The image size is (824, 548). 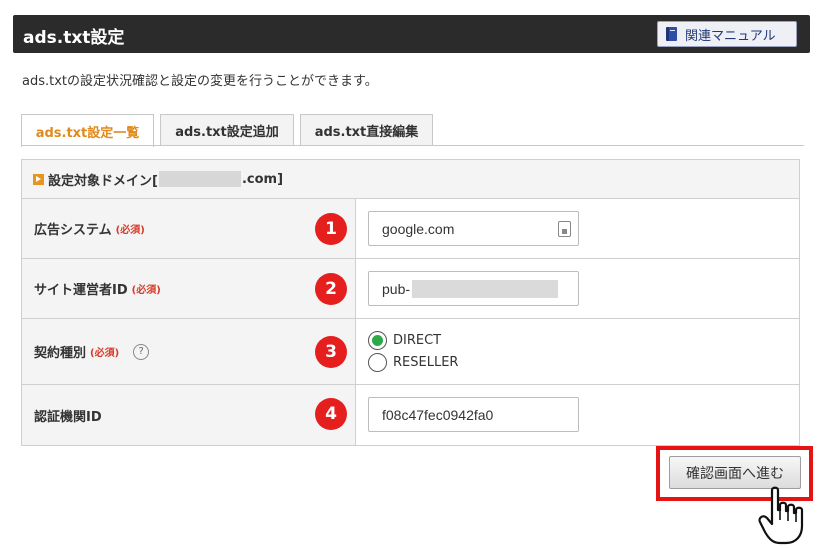 I want to click on domain-suffix: .com], so click(x=262, y=179).